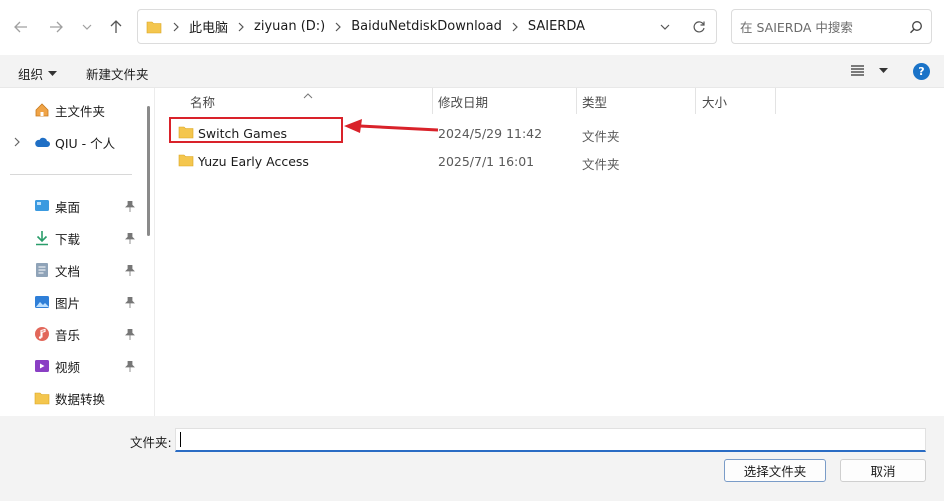 The image size is (944, 501). I want to click on sidebar-item-onedrive: QIU - 个人, so click(72, 142).